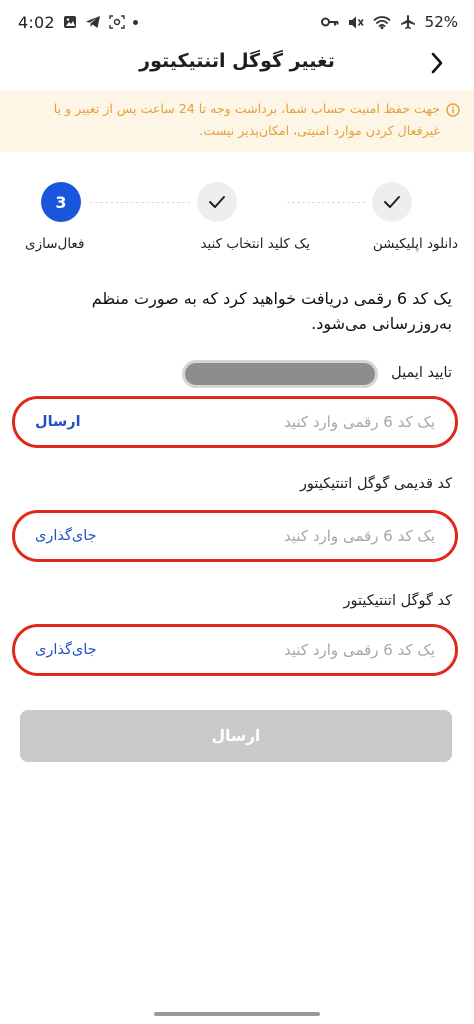 Image resolution: width=474 pixels, height=1024 pixels. I want to click on email-code-input, so click(295, 422).